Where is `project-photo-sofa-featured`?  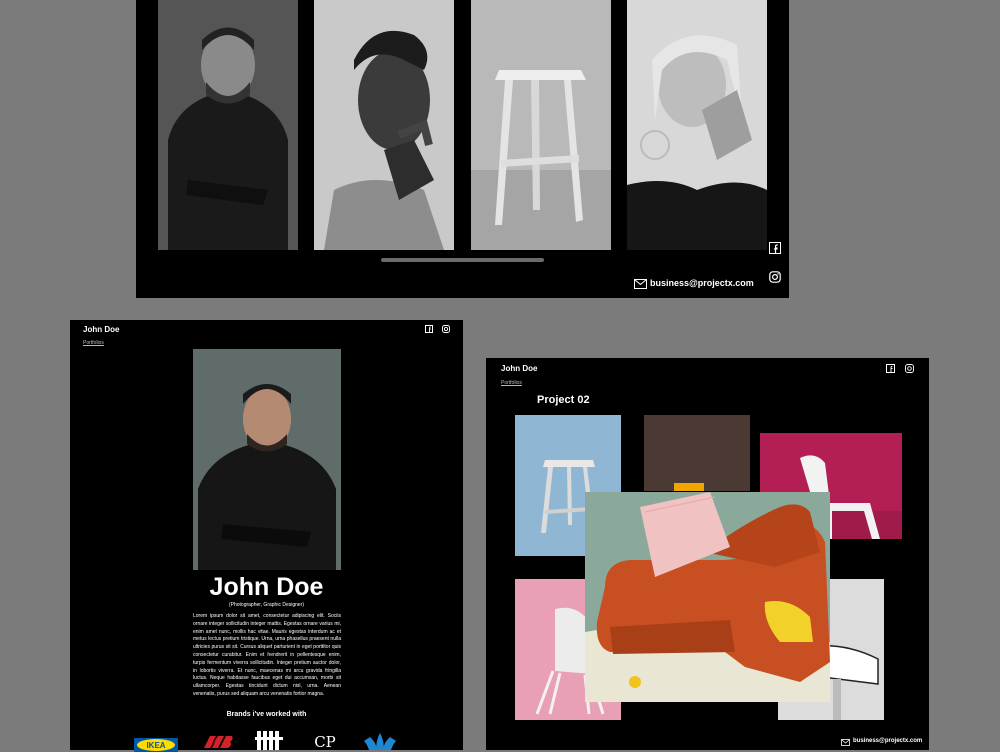 project-photo-sofa-featured is located at coordinates (707, 597).